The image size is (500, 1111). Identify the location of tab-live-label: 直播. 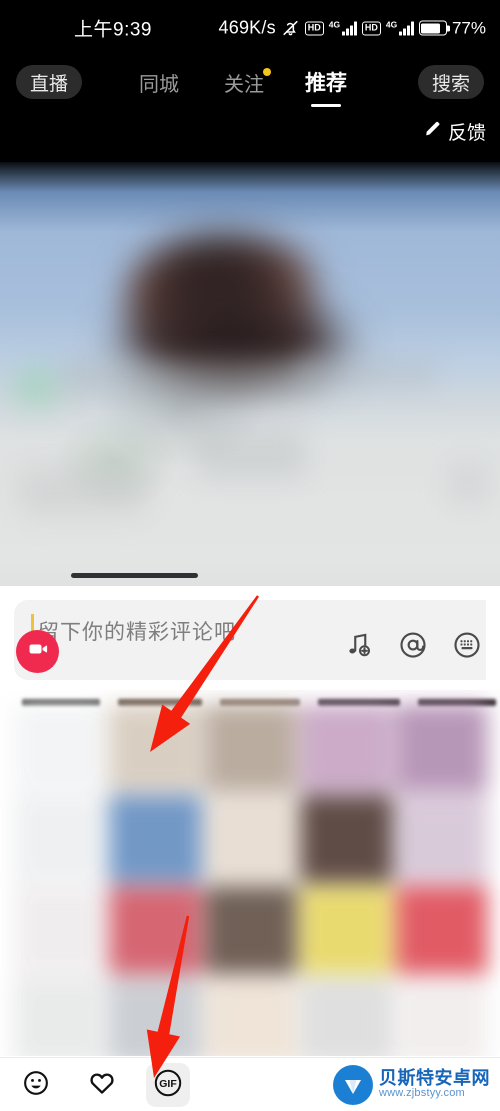
(49, 84).